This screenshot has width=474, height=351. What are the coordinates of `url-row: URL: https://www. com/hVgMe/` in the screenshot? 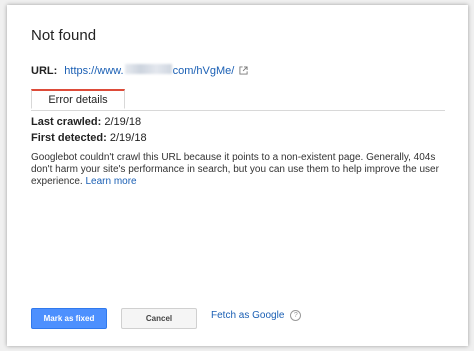 It's located at (139, 70).